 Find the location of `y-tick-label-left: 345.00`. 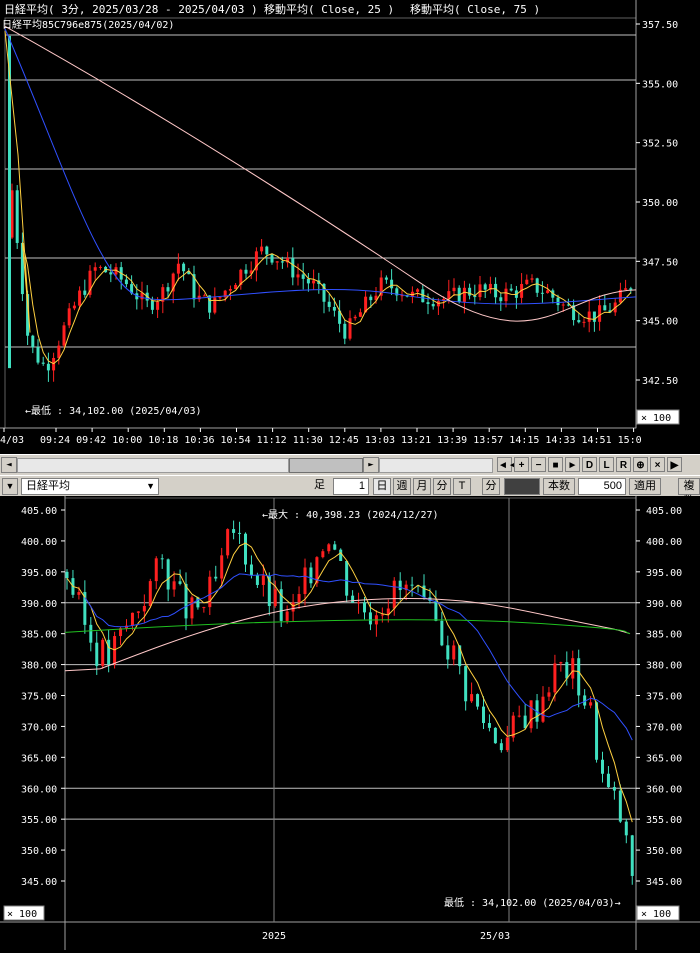

y-tick-label-left: 345.00 is located at coordinates (39, 882).